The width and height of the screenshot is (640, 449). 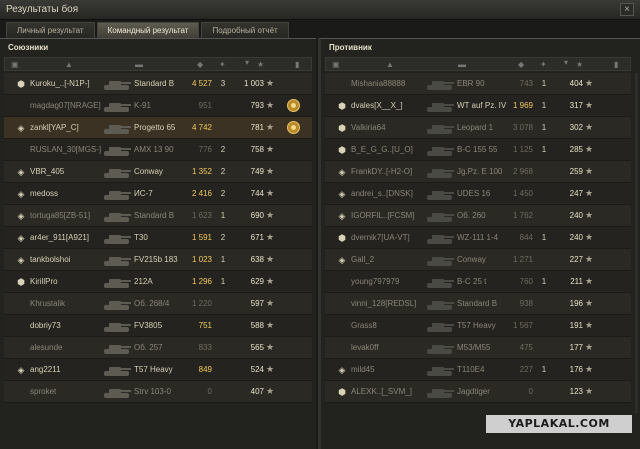 What do you see at coordinates (158, 172) in the screenshot?
I see `player-row: ◈ VBR_405 Conway 1 352 2 749 ★` at bounding box center [158, 172].